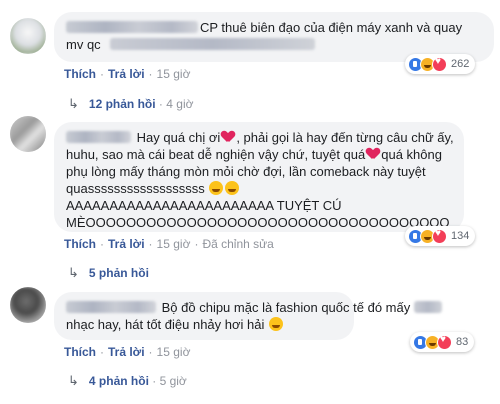  Describe the element at coordinates (180, 104) in the screenshot. I see `replies-time: 4 giờ` at that location.